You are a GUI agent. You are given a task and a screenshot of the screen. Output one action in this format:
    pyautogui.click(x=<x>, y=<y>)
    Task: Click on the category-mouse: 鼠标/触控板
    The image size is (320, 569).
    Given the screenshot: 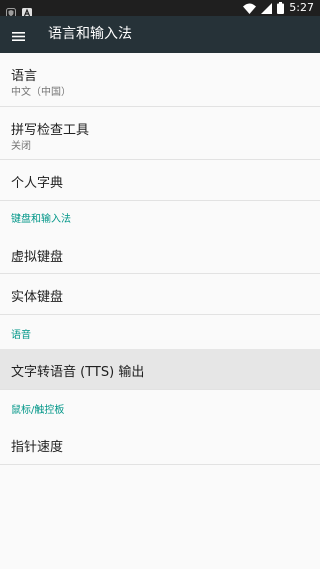 What is the action you would take?
    pyautogui.click(x=160, y=406)
    